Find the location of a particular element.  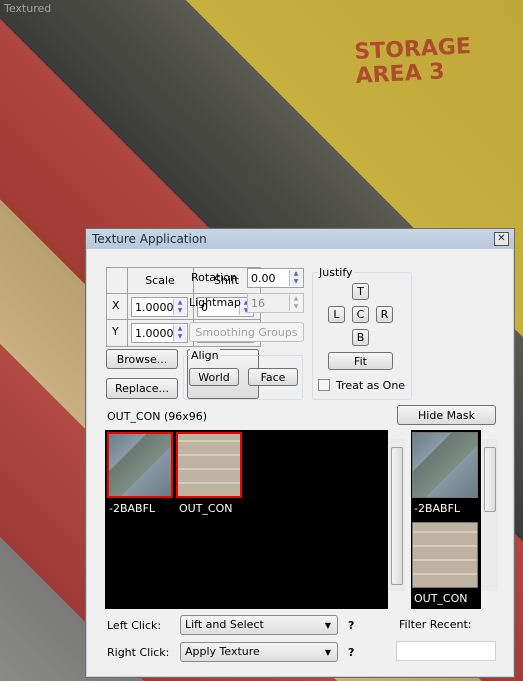

texture-name: OUT_CON is located at coordinates (206, 508).